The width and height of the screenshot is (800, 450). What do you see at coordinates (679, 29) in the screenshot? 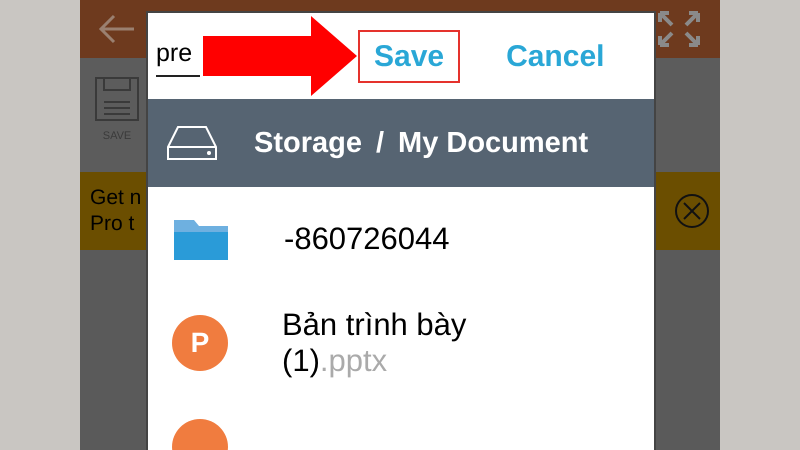
I see `expand-icon` at bounding box center [679, 29].